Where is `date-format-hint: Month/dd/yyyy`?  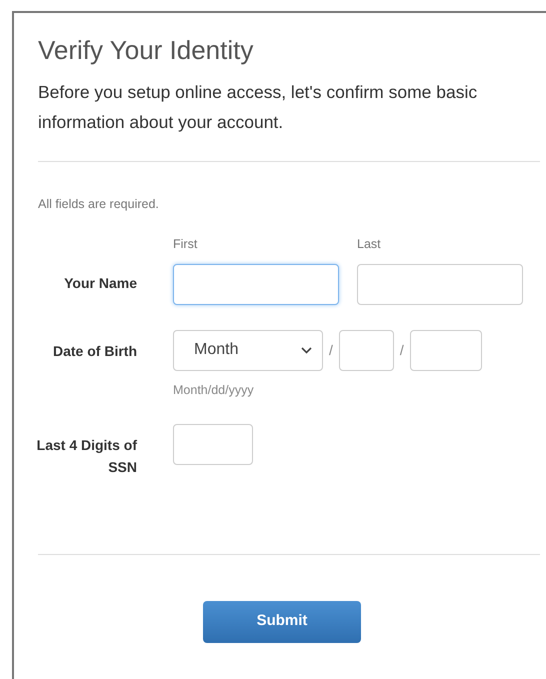 date-format-hint: Month/dd/yyyy is located at coordinates (214, 390).